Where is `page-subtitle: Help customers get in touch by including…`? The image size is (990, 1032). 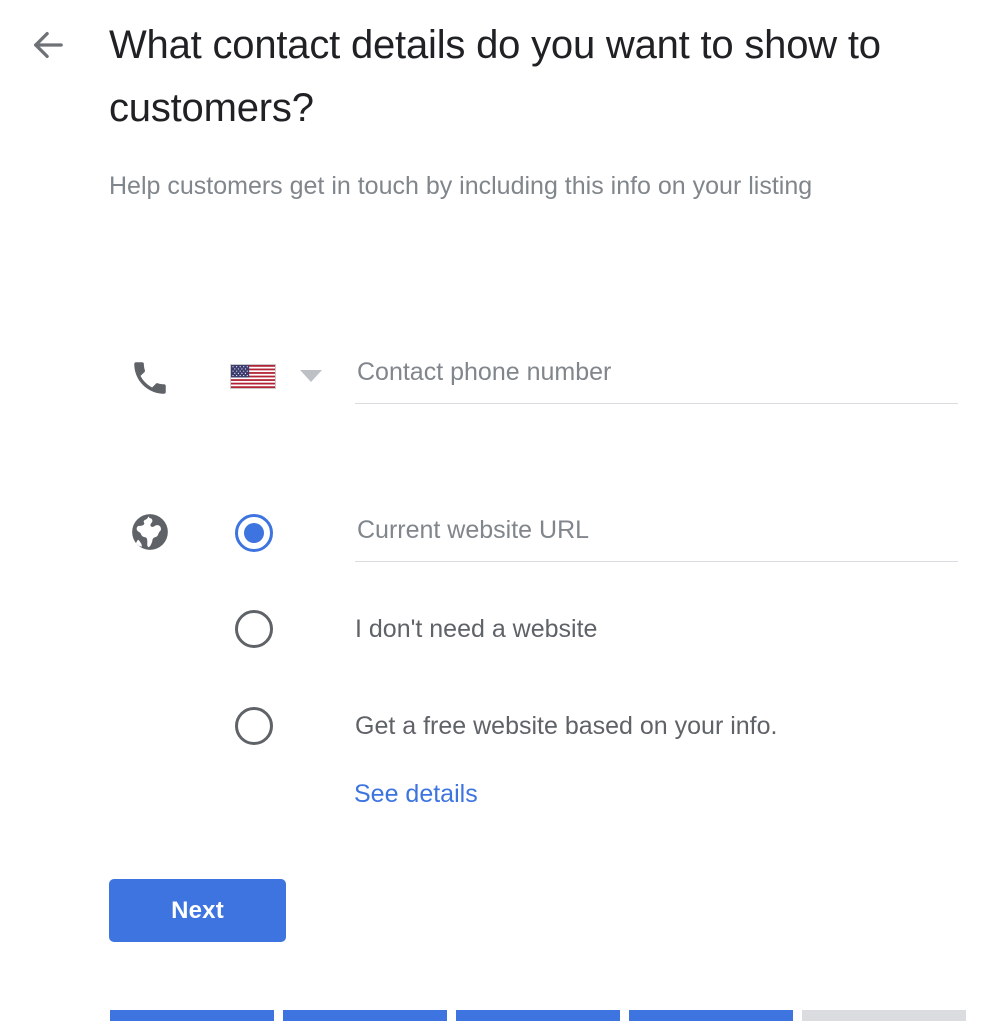 page-subtitle: Help customers get in touch by including… is located at coordinates (461, 186).